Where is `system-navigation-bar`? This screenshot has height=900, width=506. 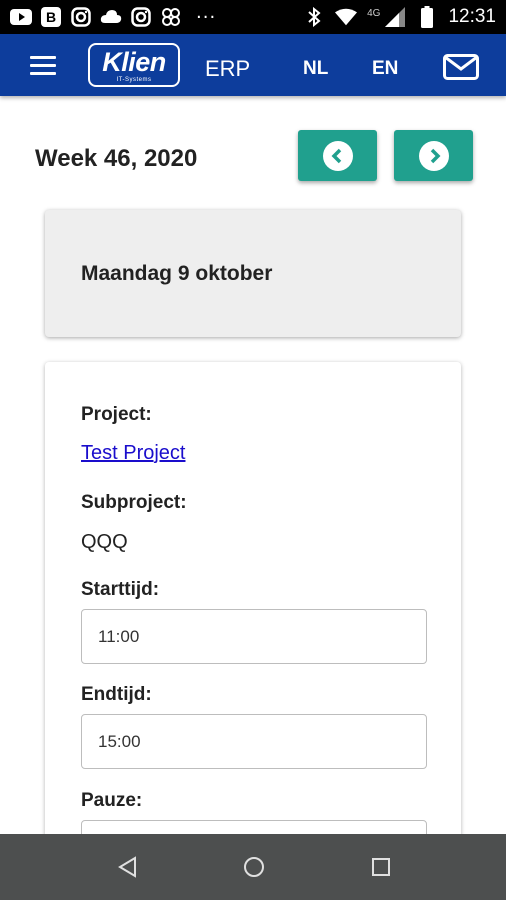 system-navigation-bar is located at coordinates (253, 867).